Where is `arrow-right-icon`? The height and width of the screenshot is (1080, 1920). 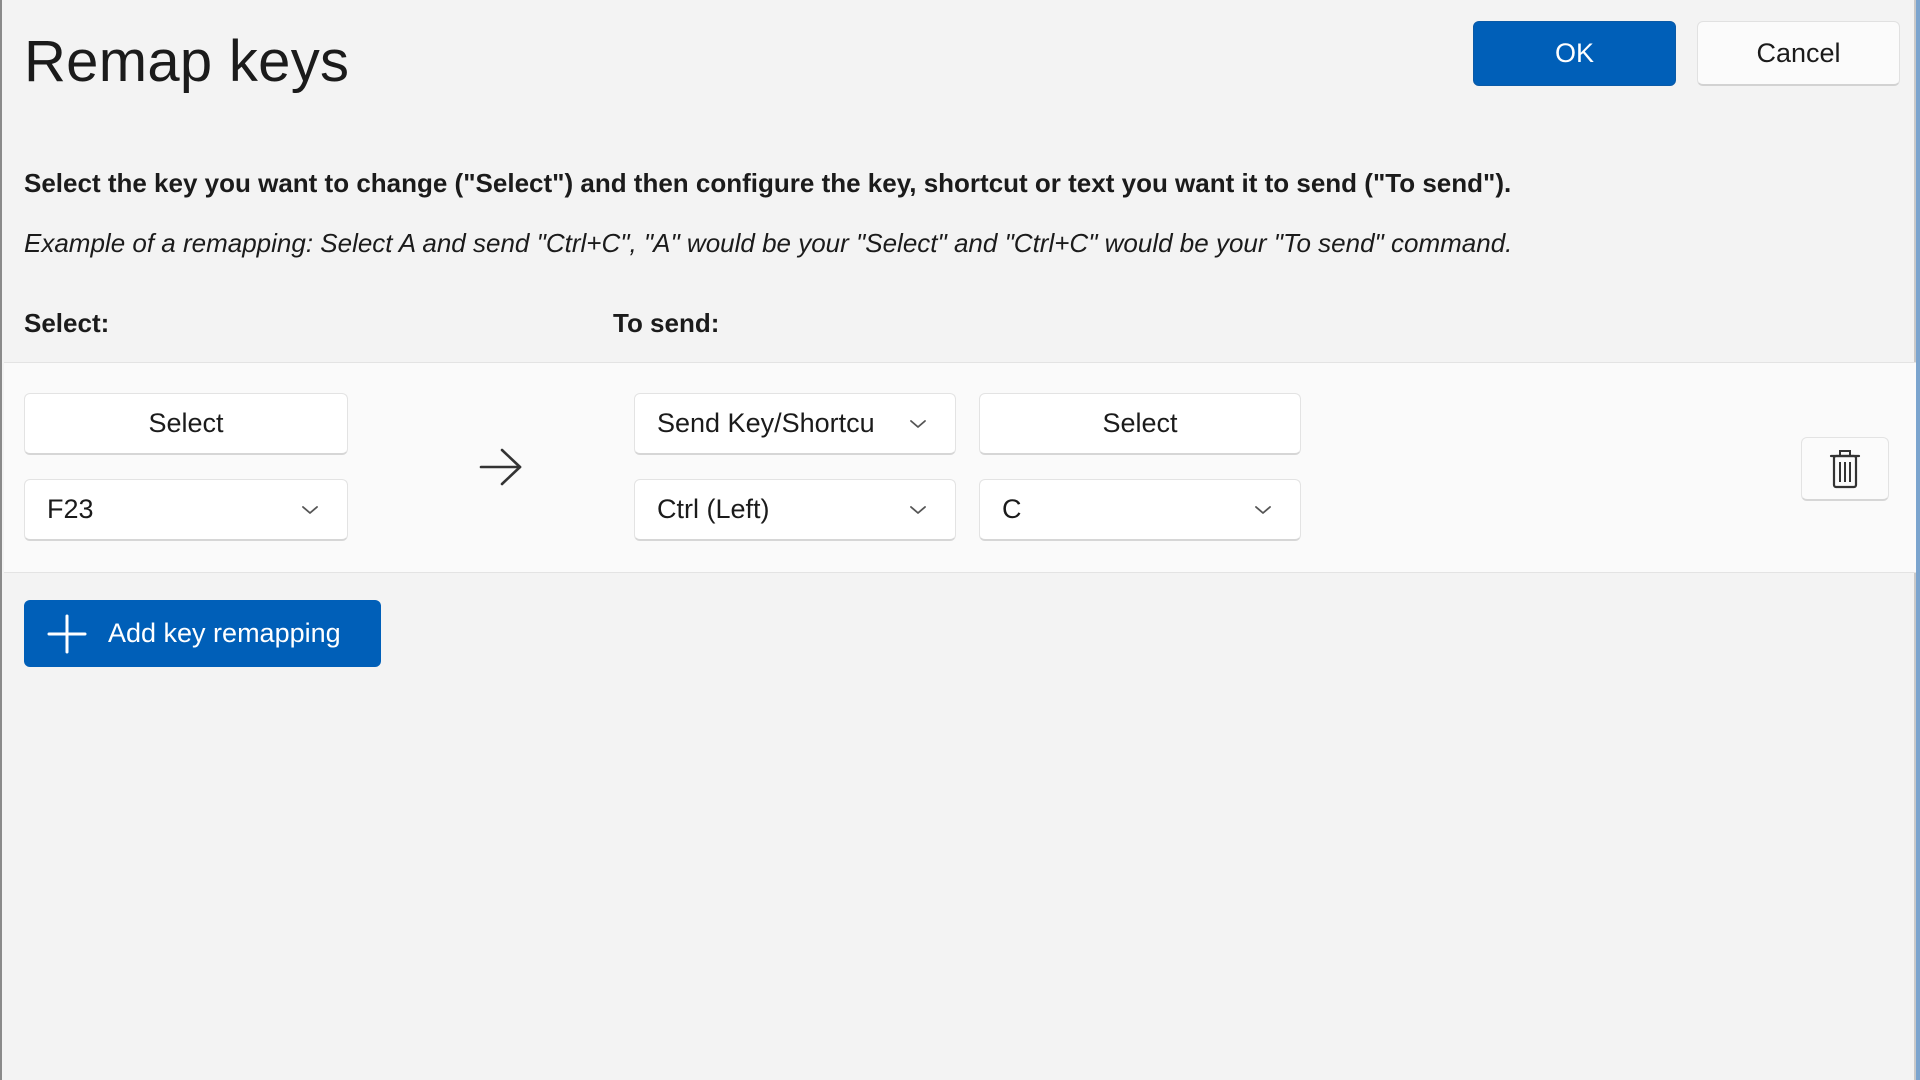 arrow-right-icon is located at coordinates (500, 467).